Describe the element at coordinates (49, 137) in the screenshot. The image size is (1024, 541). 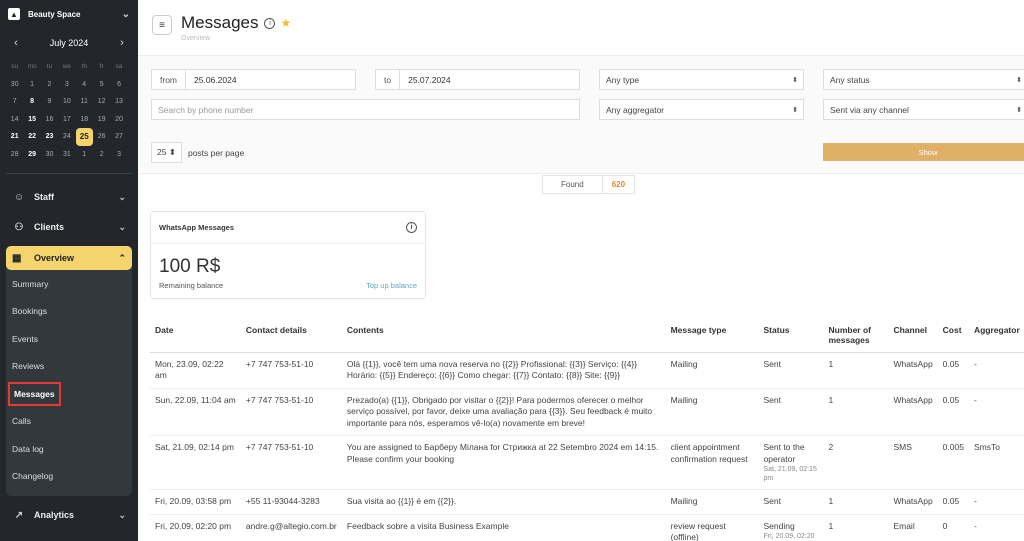
I see `calendar-day: 23` at that location.